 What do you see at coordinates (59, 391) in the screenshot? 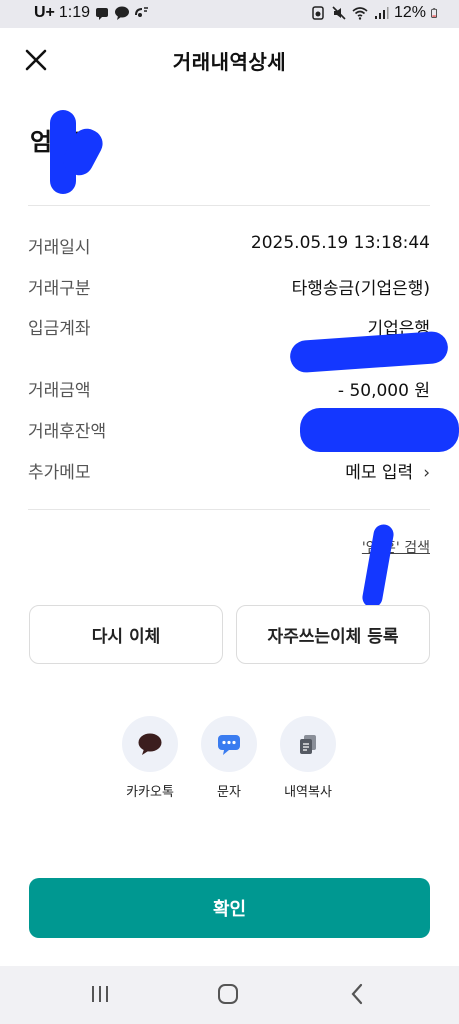
I see `detail-label: 거래금액` at bounding box center [59, 391].